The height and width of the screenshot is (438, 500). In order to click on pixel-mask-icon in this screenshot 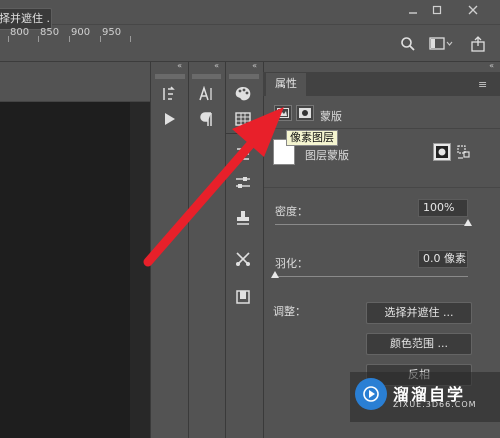, I will do `click(283, 113)`.